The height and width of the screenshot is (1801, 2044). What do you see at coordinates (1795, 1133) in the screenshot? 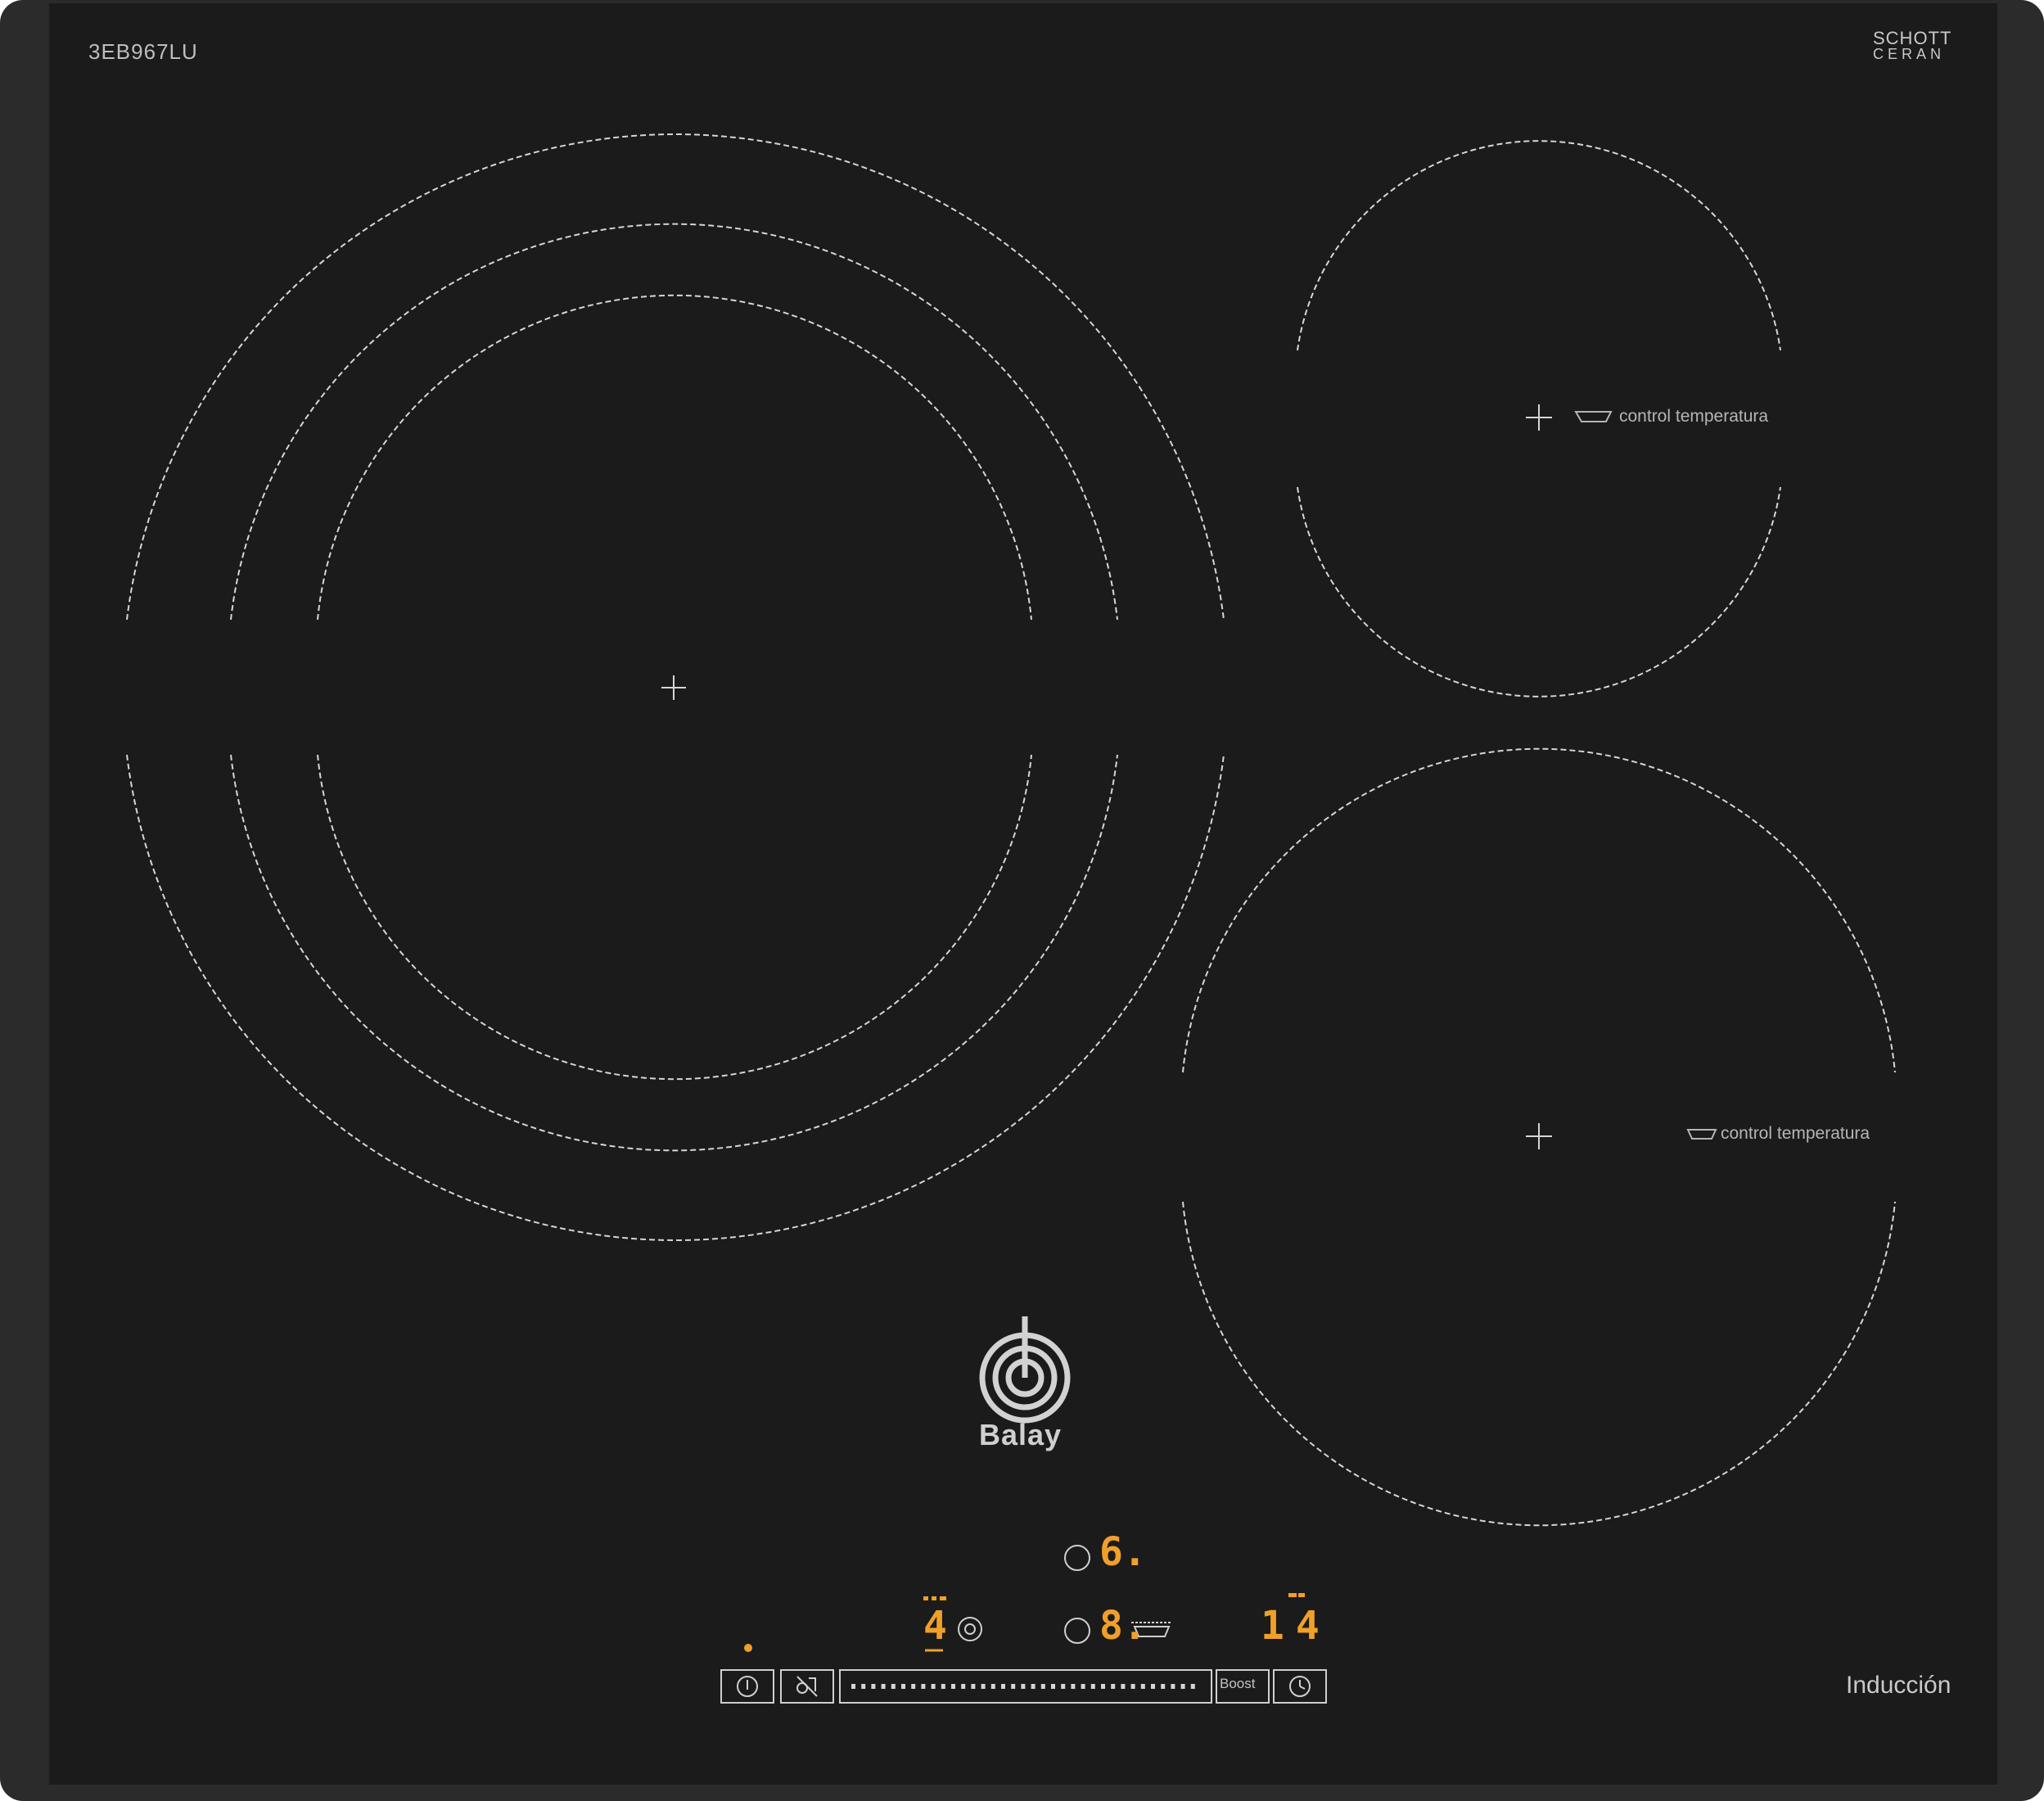
I see `zone-bottom-right-feature-label: control temperatura` at bounding box center [1795, 1133].